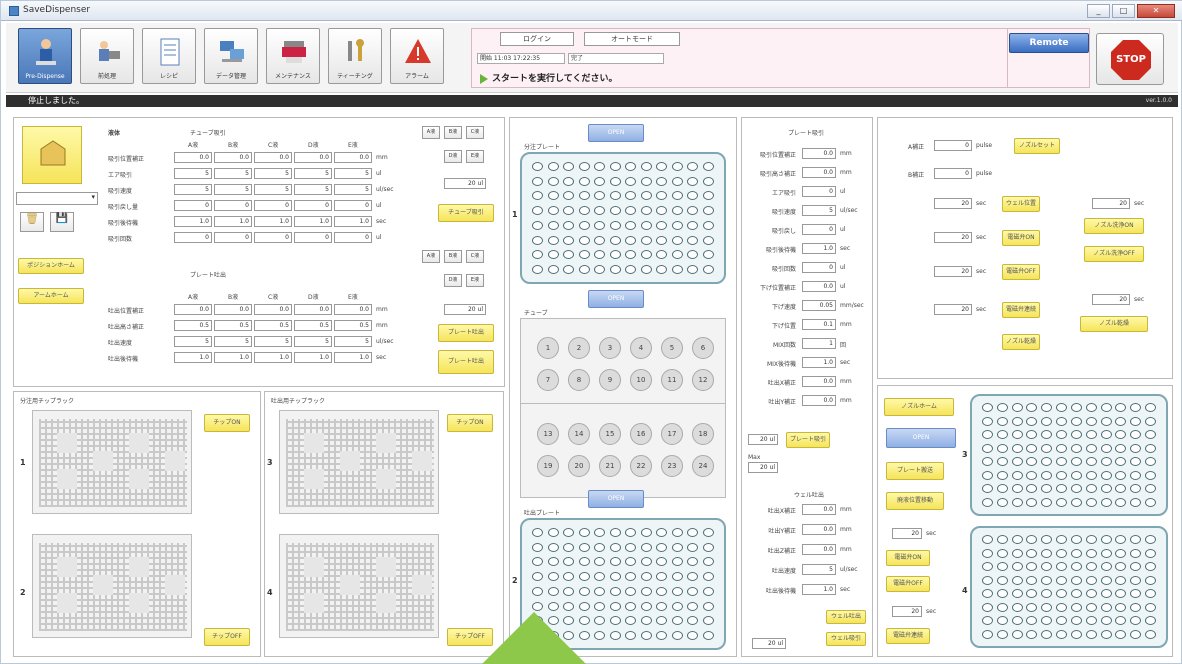 This screenshot has width=1182, height=664. I want to click on setting-field: 5, so click(819, 210).